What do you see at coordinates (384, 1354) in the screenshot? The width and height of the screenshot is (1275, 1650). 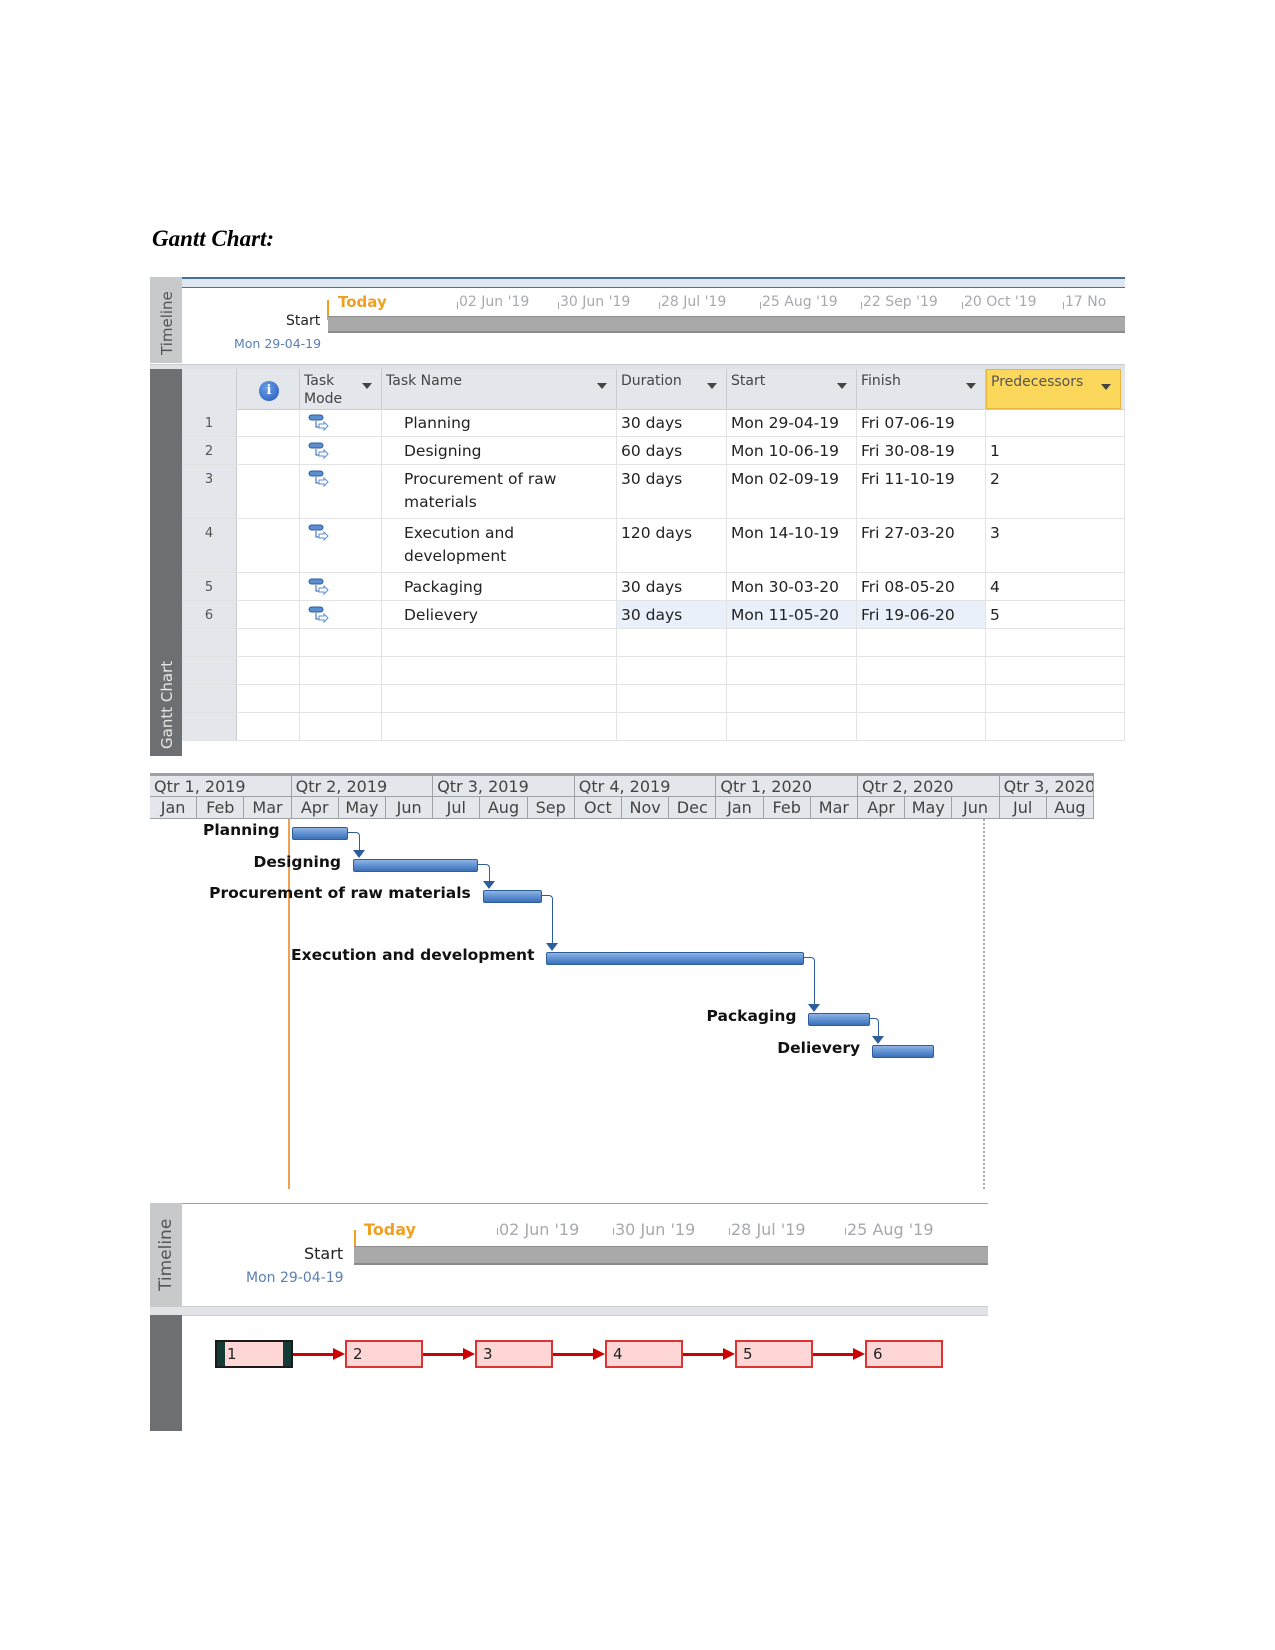 I see `network-node: 2` at bounding box center [384, 1354].